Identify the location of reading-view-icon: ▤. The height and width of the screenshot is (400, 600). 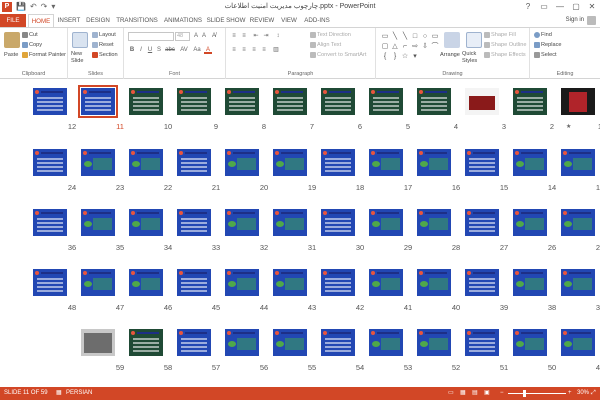
(475, 393).